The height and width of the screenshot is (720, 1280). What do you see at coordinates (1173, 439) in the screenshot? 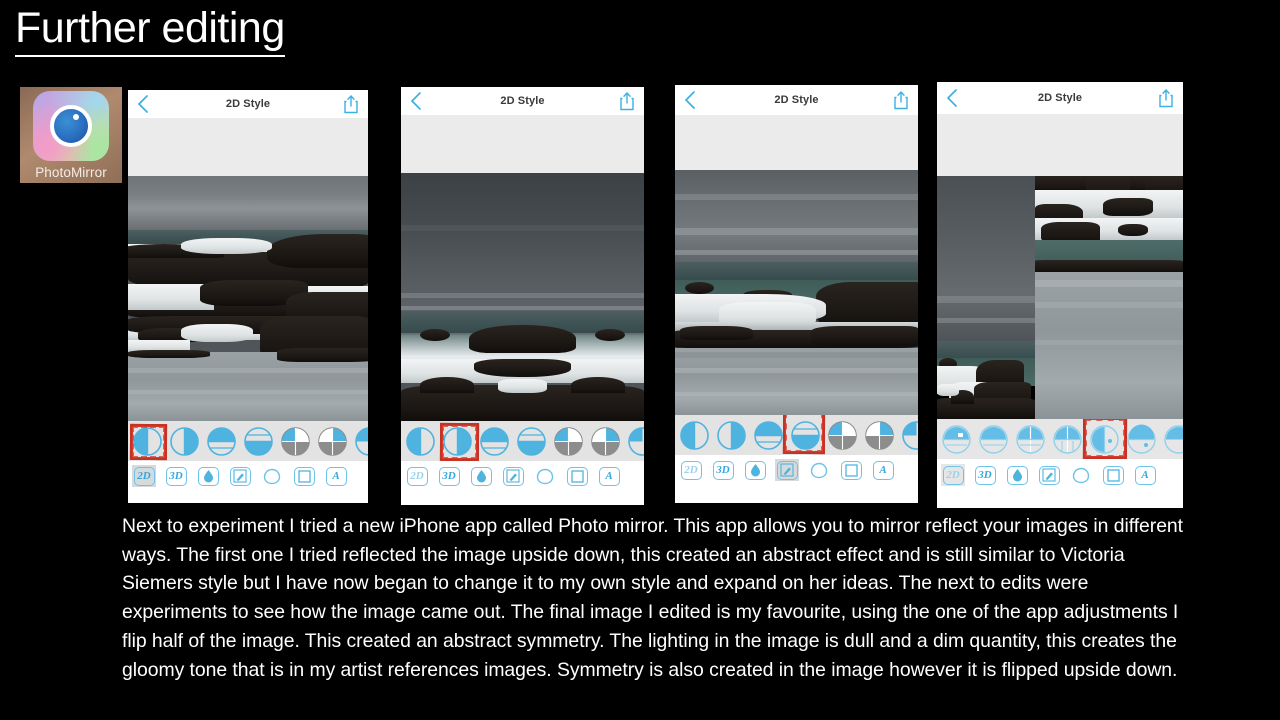
I see `mirror-mode-circle-extra-icon` at bounding box center [1173, 439].